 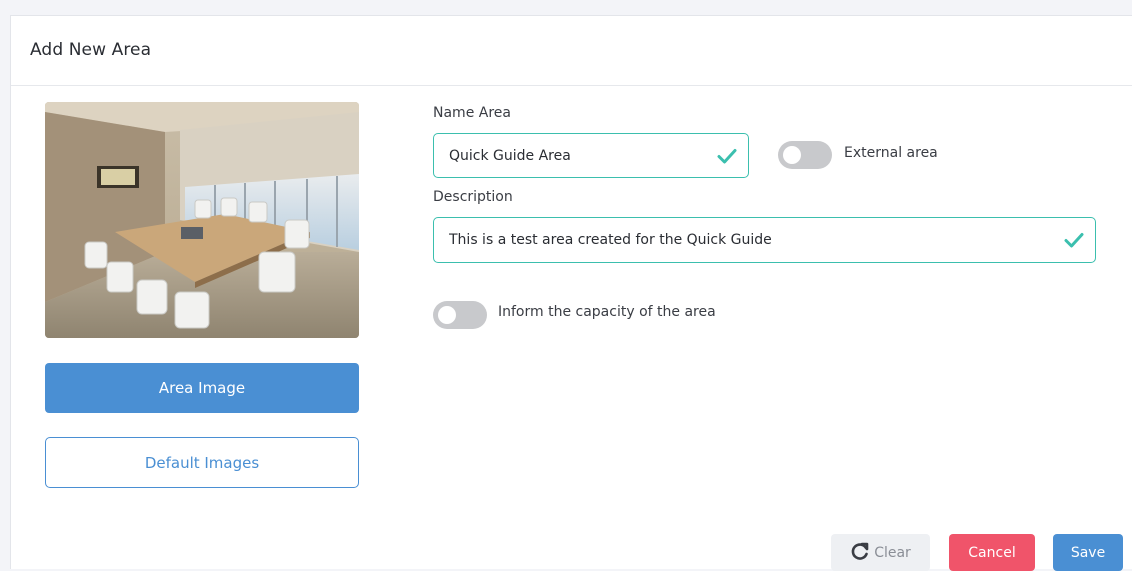 What do you see at coordinates (607, 312) in the screenshot?
I see `inform-capacity-label: Inform the capacity of the area` at bounding box center [607, 312].